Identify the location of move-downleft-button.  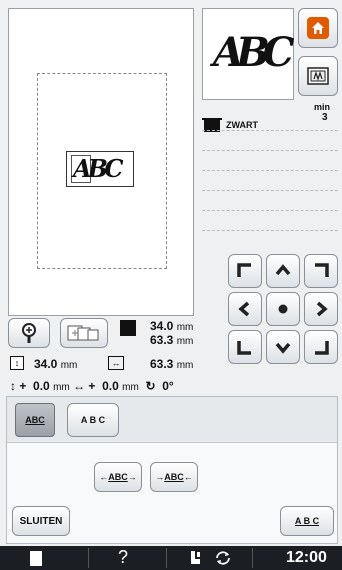
(245, 347).